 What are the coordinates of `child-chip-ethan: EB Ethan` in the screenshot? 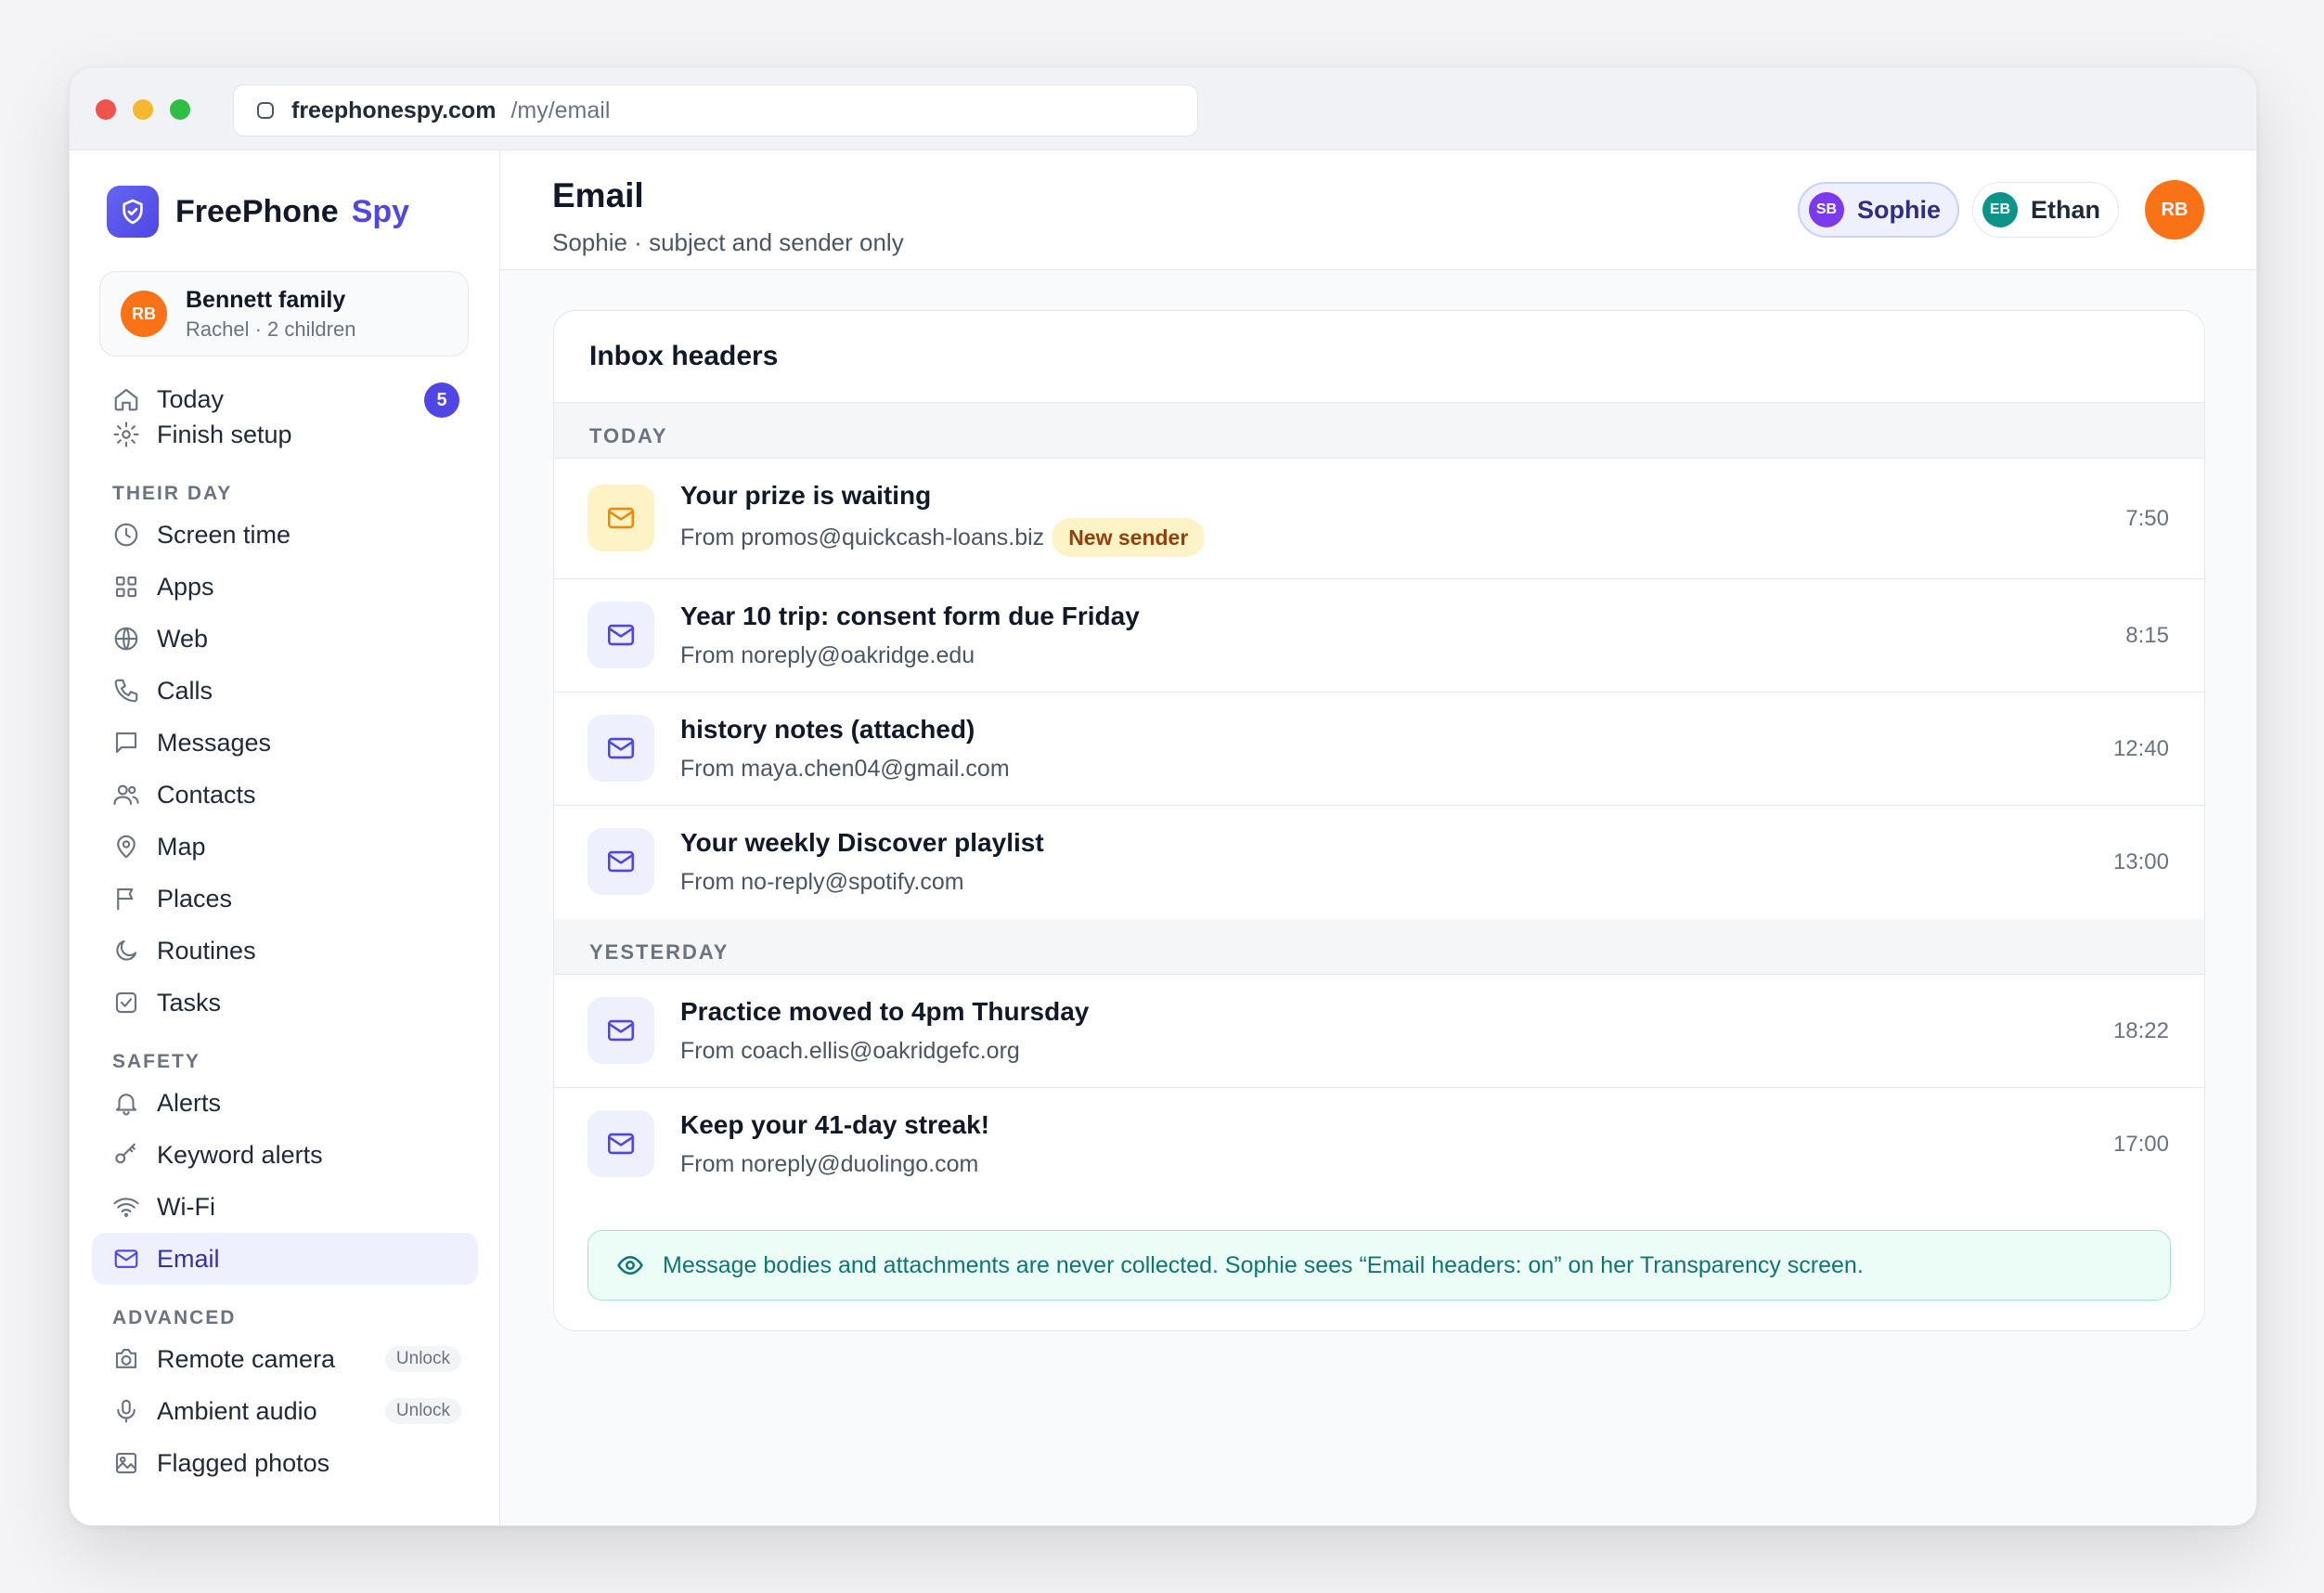 It's located at (2046, 210).